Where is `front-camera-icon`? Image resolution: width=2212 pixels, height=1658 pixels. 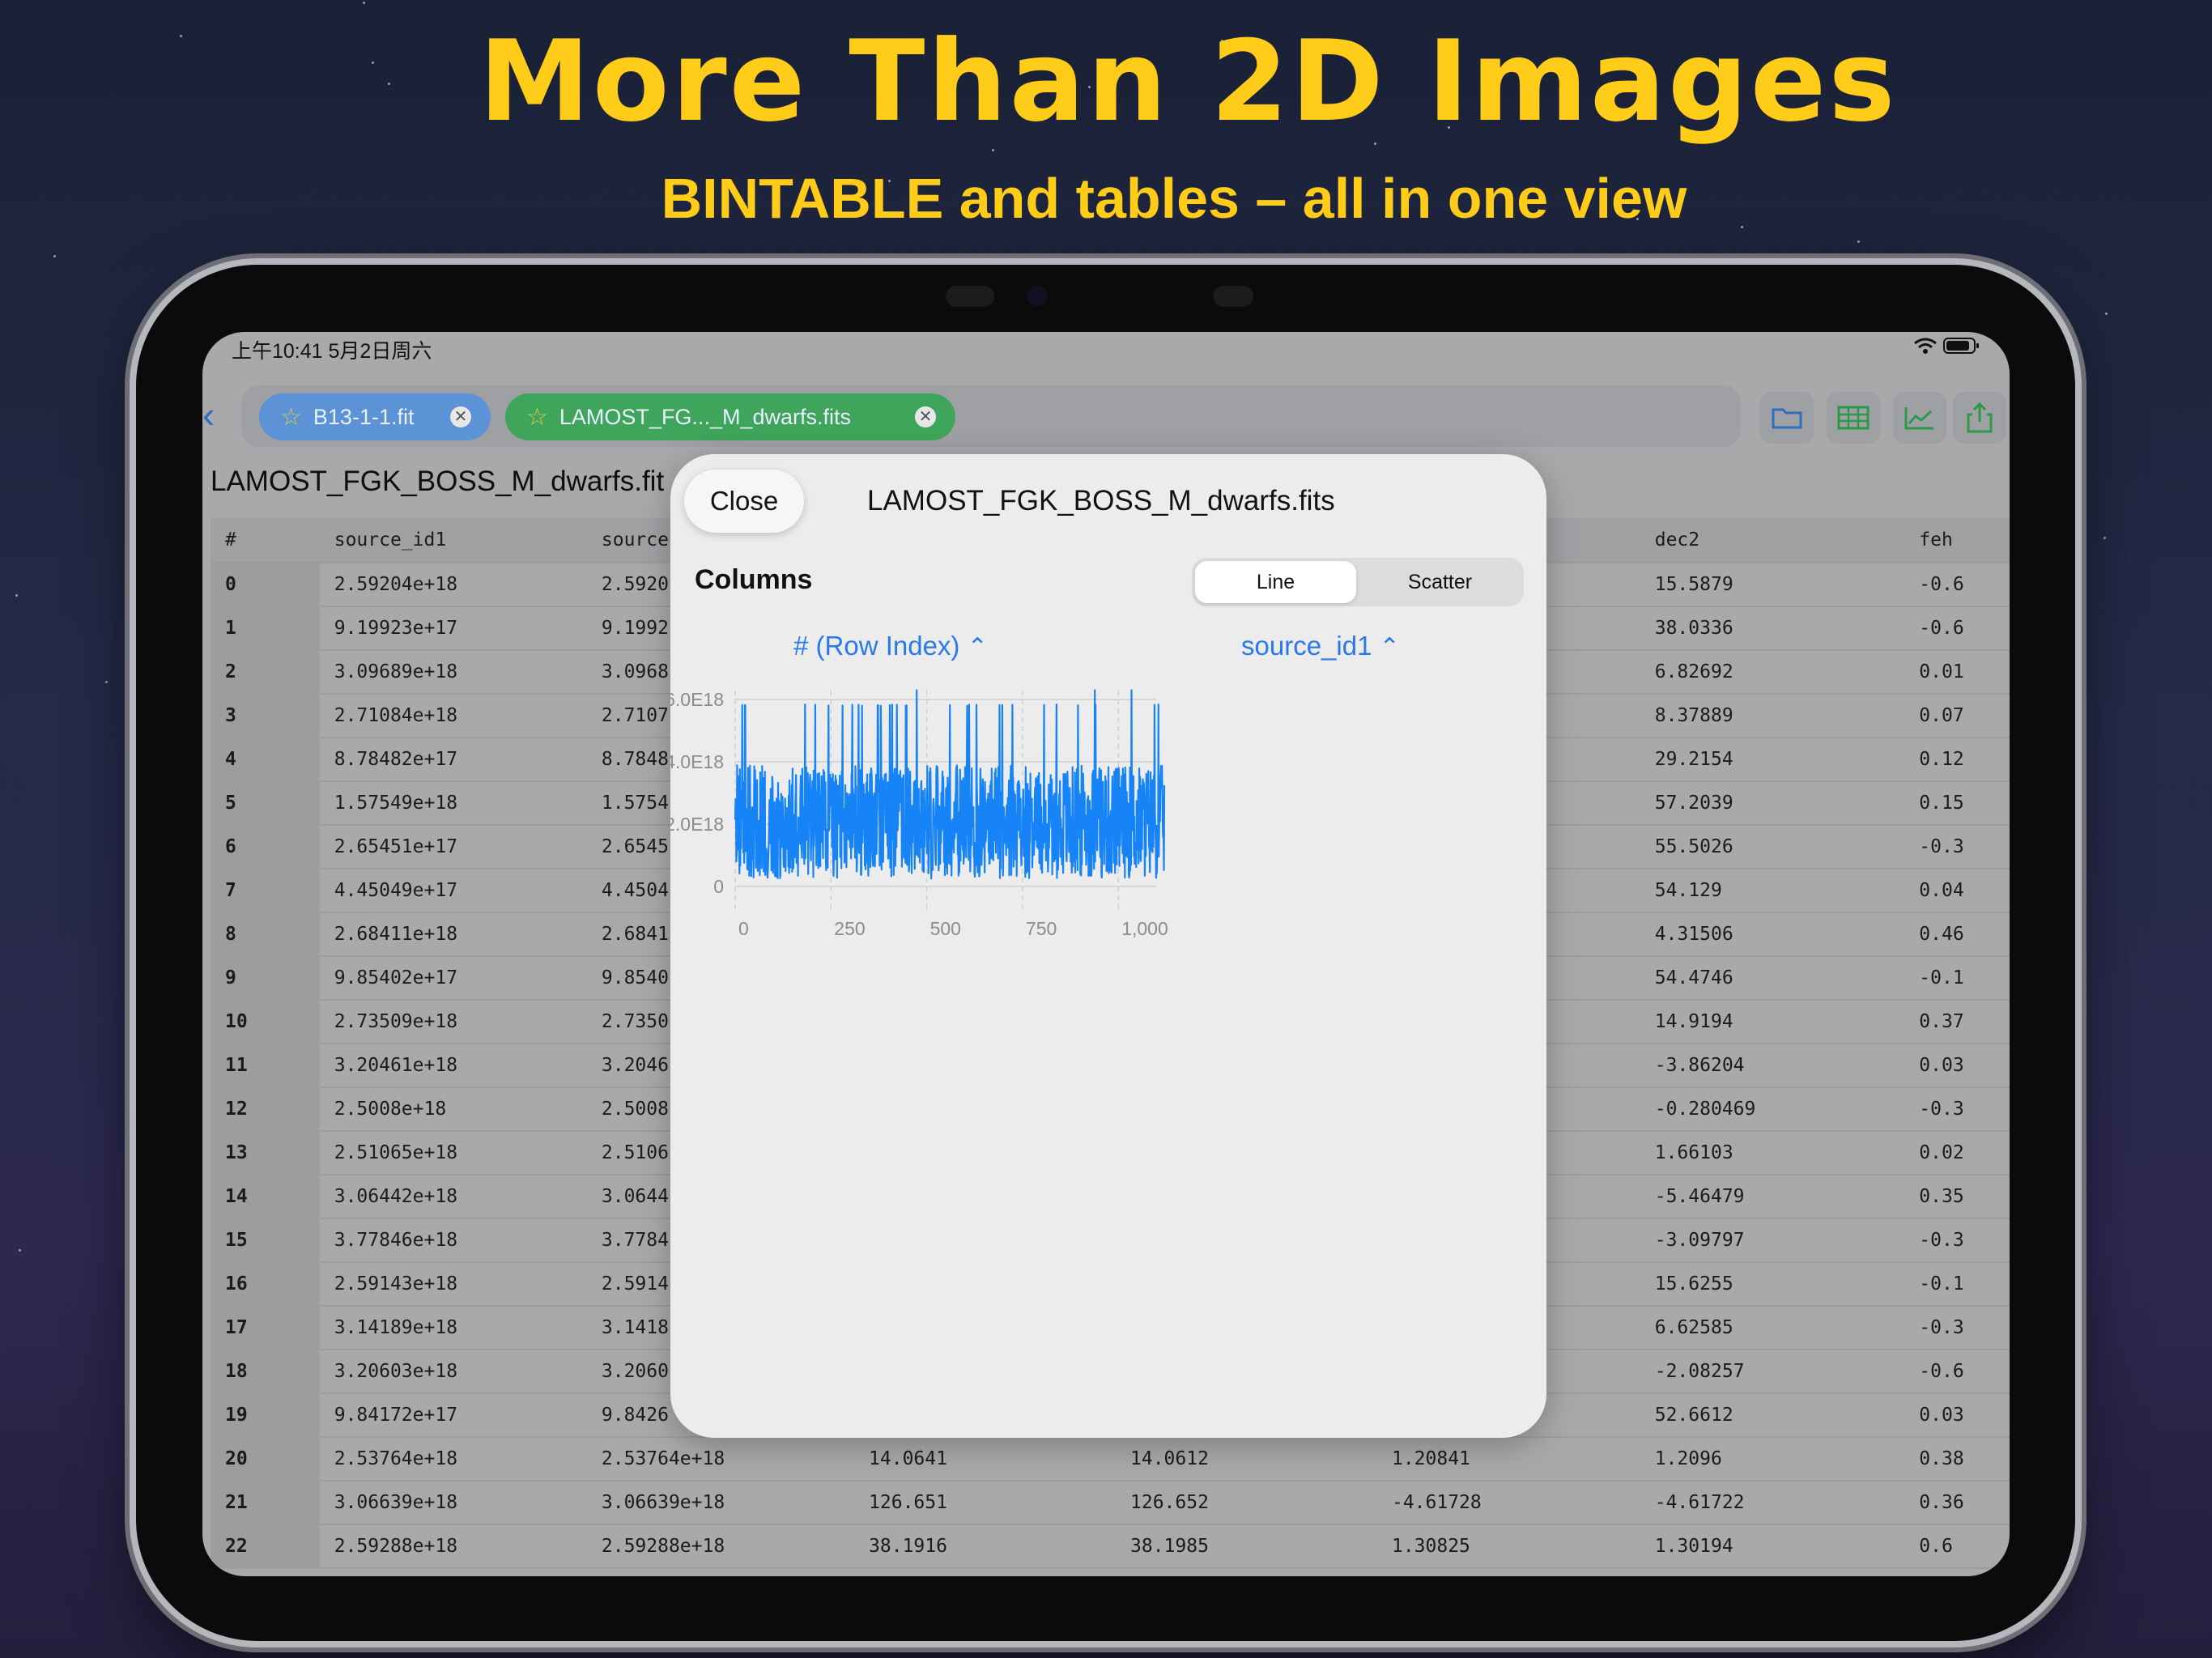 front-camera-icon is located at coordinates (1037, 296).